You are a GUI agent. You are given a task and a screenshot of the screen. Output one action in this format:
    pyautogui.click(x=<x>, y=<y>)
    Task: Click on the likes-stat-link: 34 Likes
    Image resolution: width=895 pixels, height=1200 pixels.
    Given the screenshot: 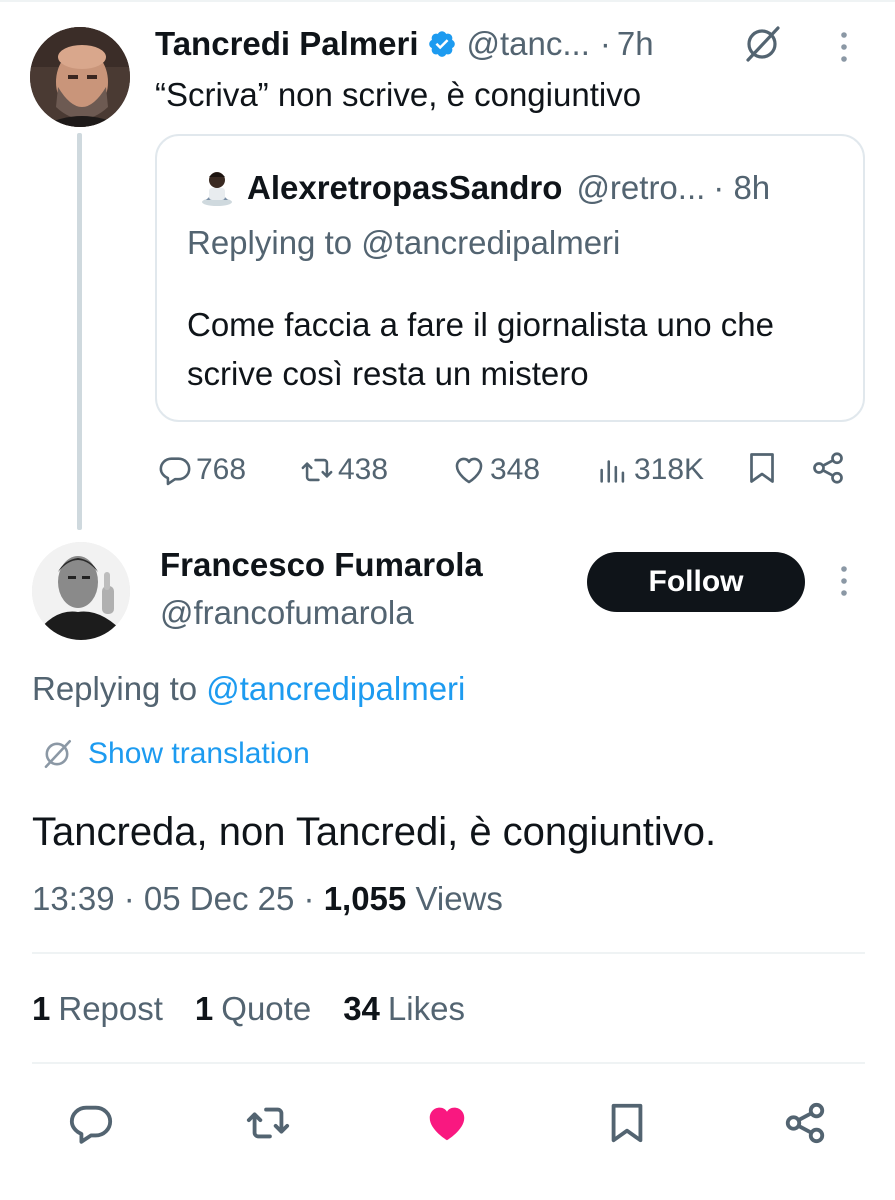 What is the action you would take?
    pyautogui.click(x=404, y=1009)
    